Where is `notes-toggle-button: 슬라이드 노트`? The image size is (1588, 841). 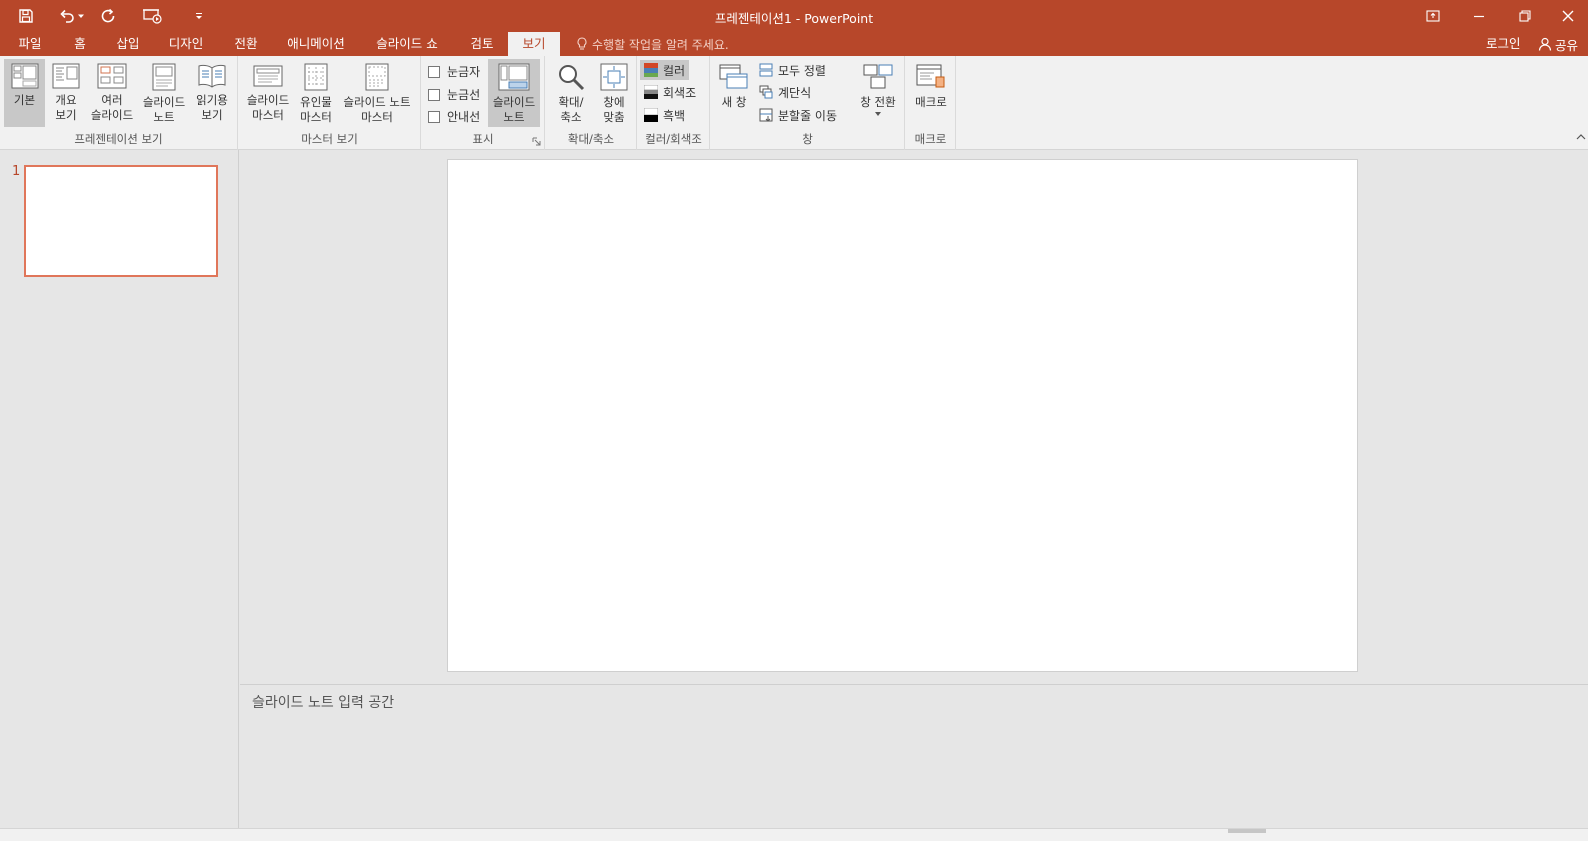
notes-toggle-button: 슬라이드 노트 is located at coordinates (514, 93).